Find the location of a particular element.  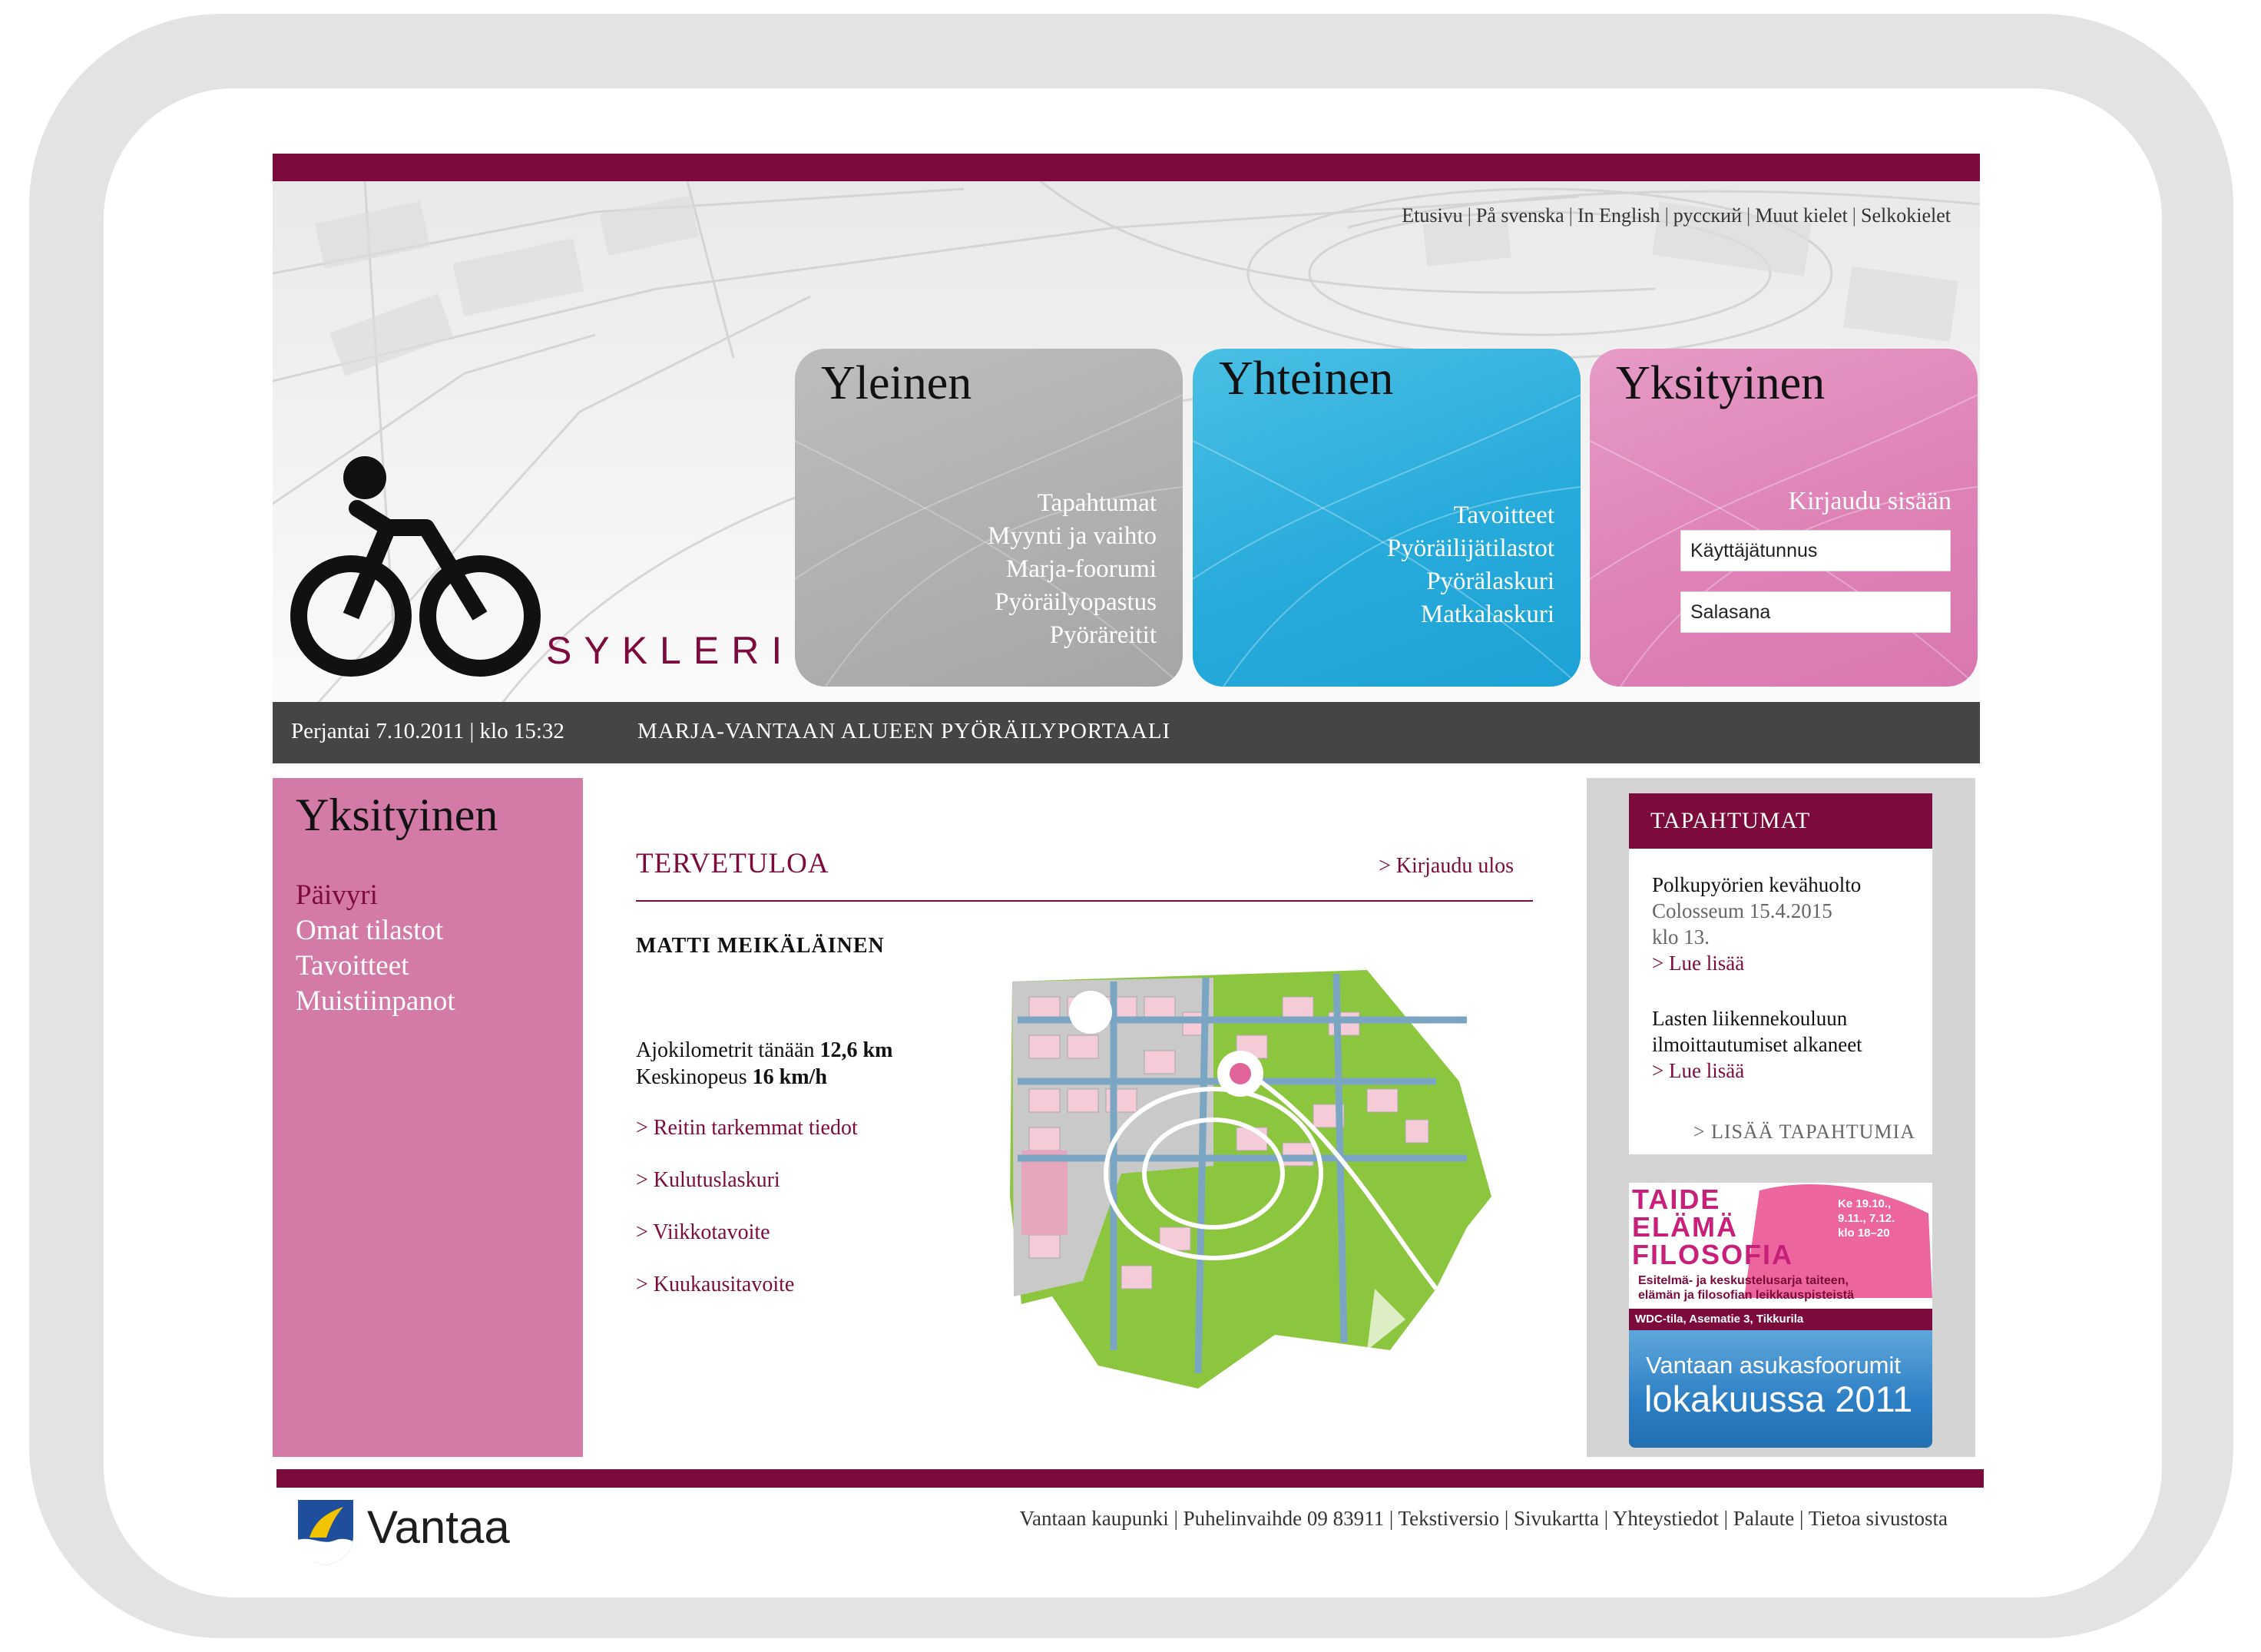

ad1-date-1: Ke 19.10., is located at coordinates (1865, 1203).